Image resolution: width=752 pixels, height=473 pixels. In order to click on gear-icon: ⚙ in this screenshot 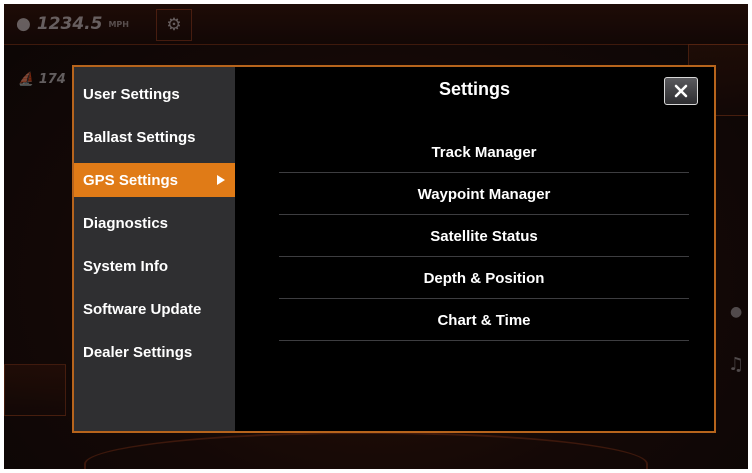, I will do `click(174, 25)`.